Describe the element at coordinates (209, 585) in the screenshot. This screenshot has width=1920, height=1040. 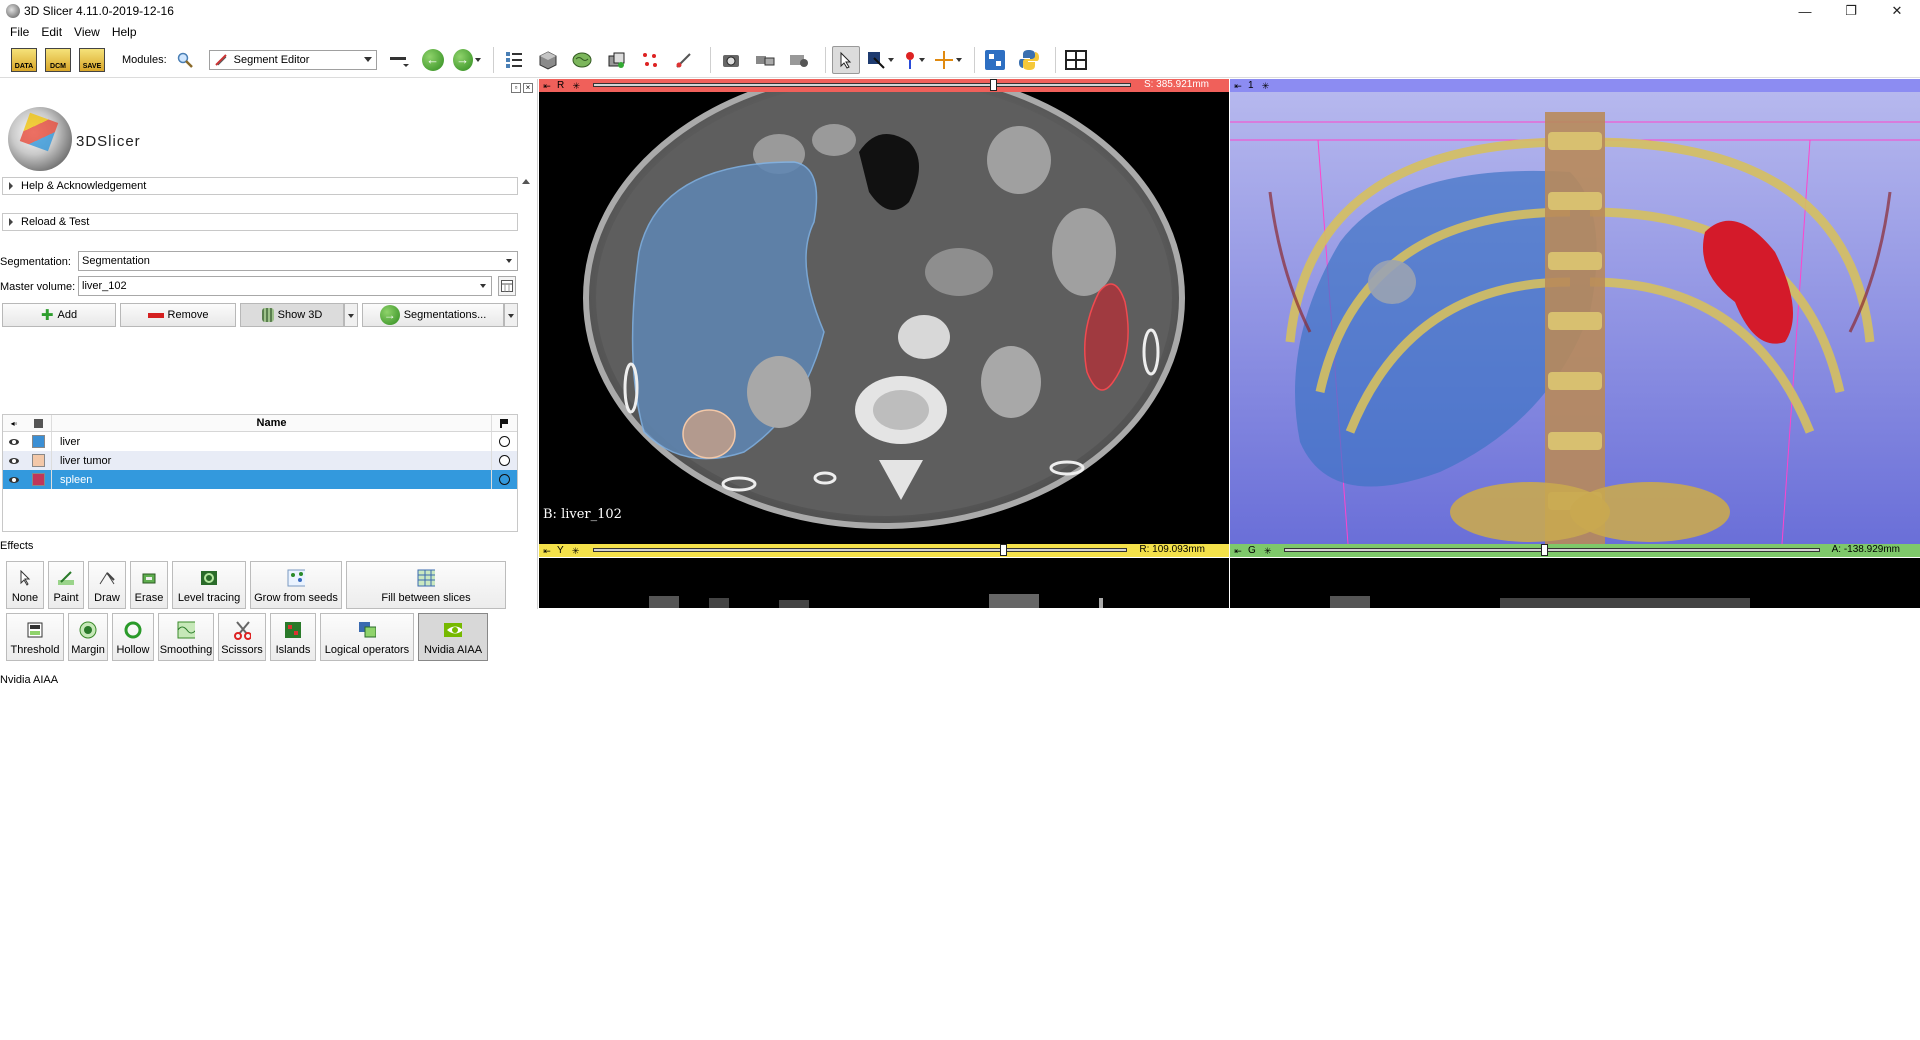
I see `effect-level-tracing-button: Level tracing` at that location.